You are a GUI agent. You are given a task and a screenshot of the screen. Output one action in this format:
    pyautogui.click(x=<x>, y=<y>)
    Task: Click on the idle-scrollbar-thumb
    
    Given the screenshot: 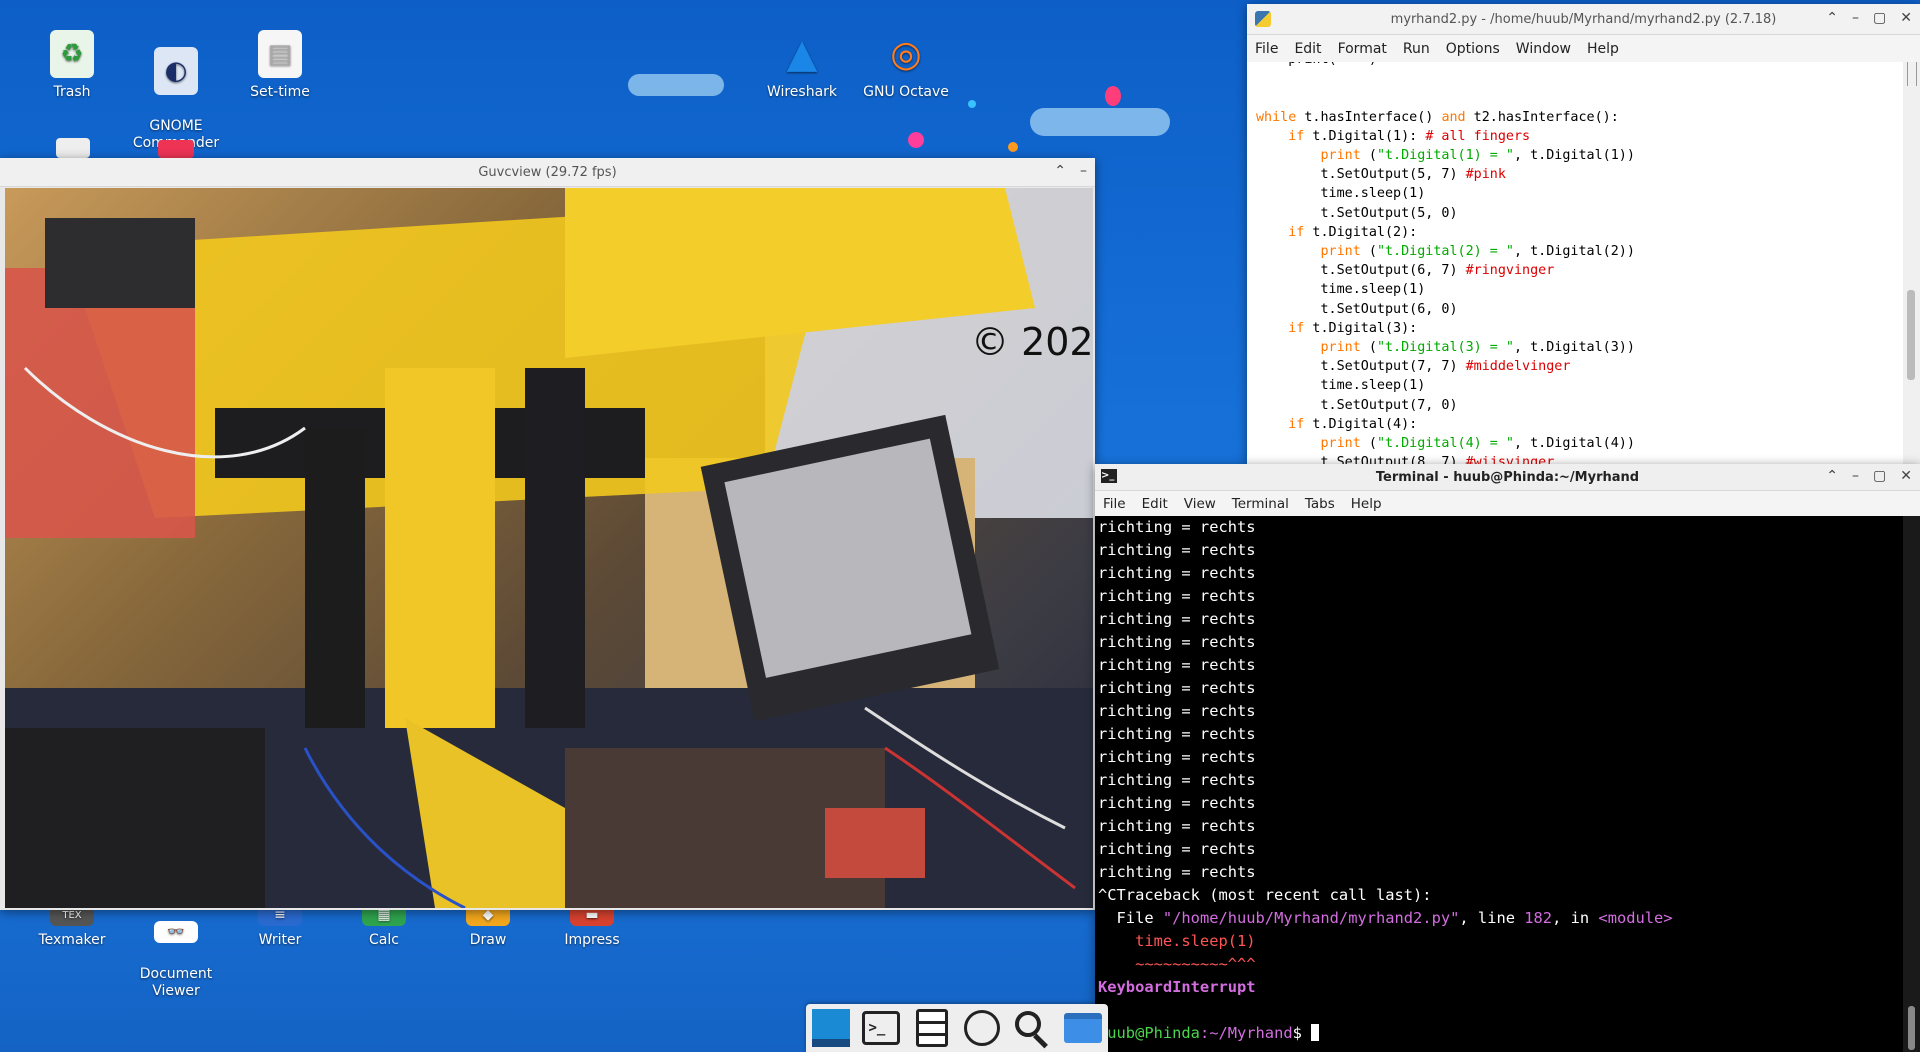 What is the action you would take?
    pyautogui.click(x=1911, y=335)
    